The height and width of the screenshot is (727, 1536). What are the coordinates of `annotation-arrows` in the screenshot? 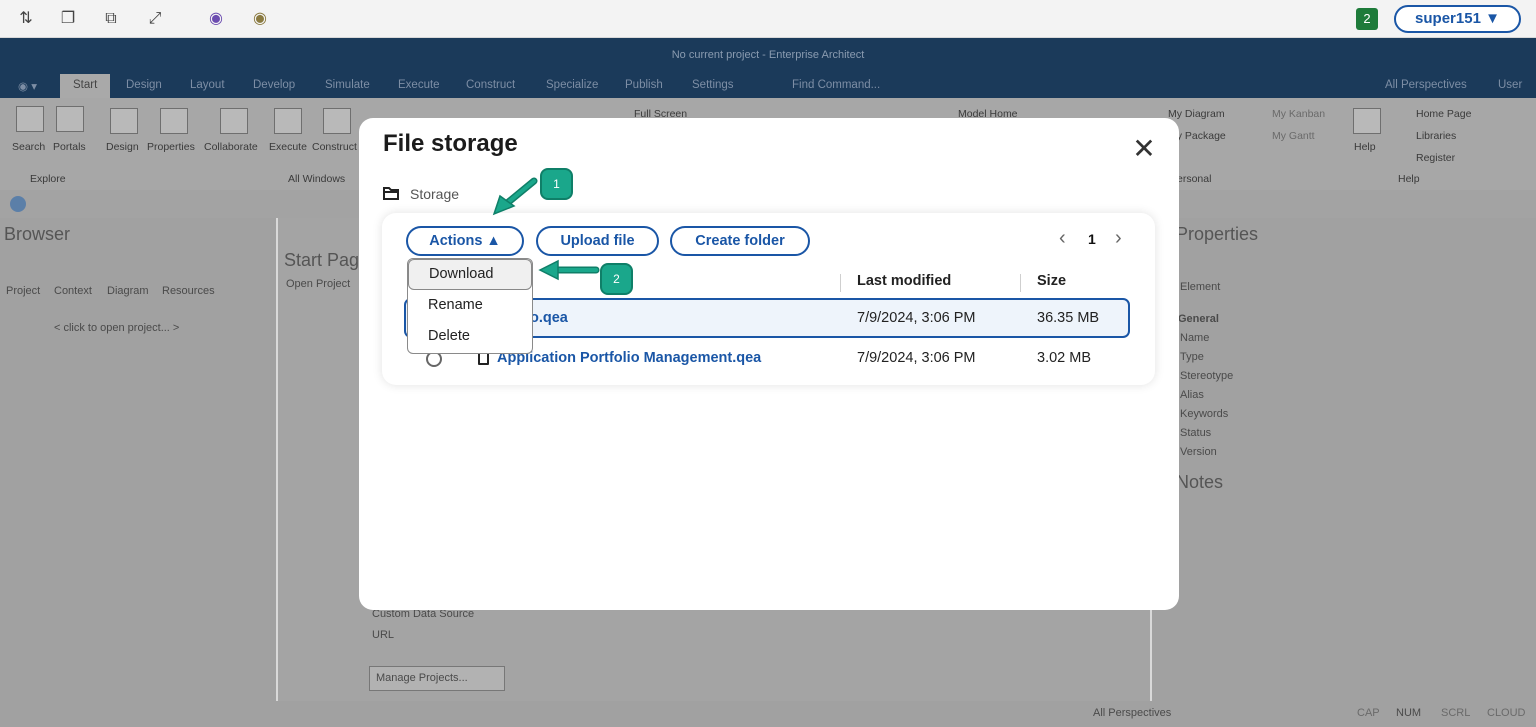 It's located at (546, 229).